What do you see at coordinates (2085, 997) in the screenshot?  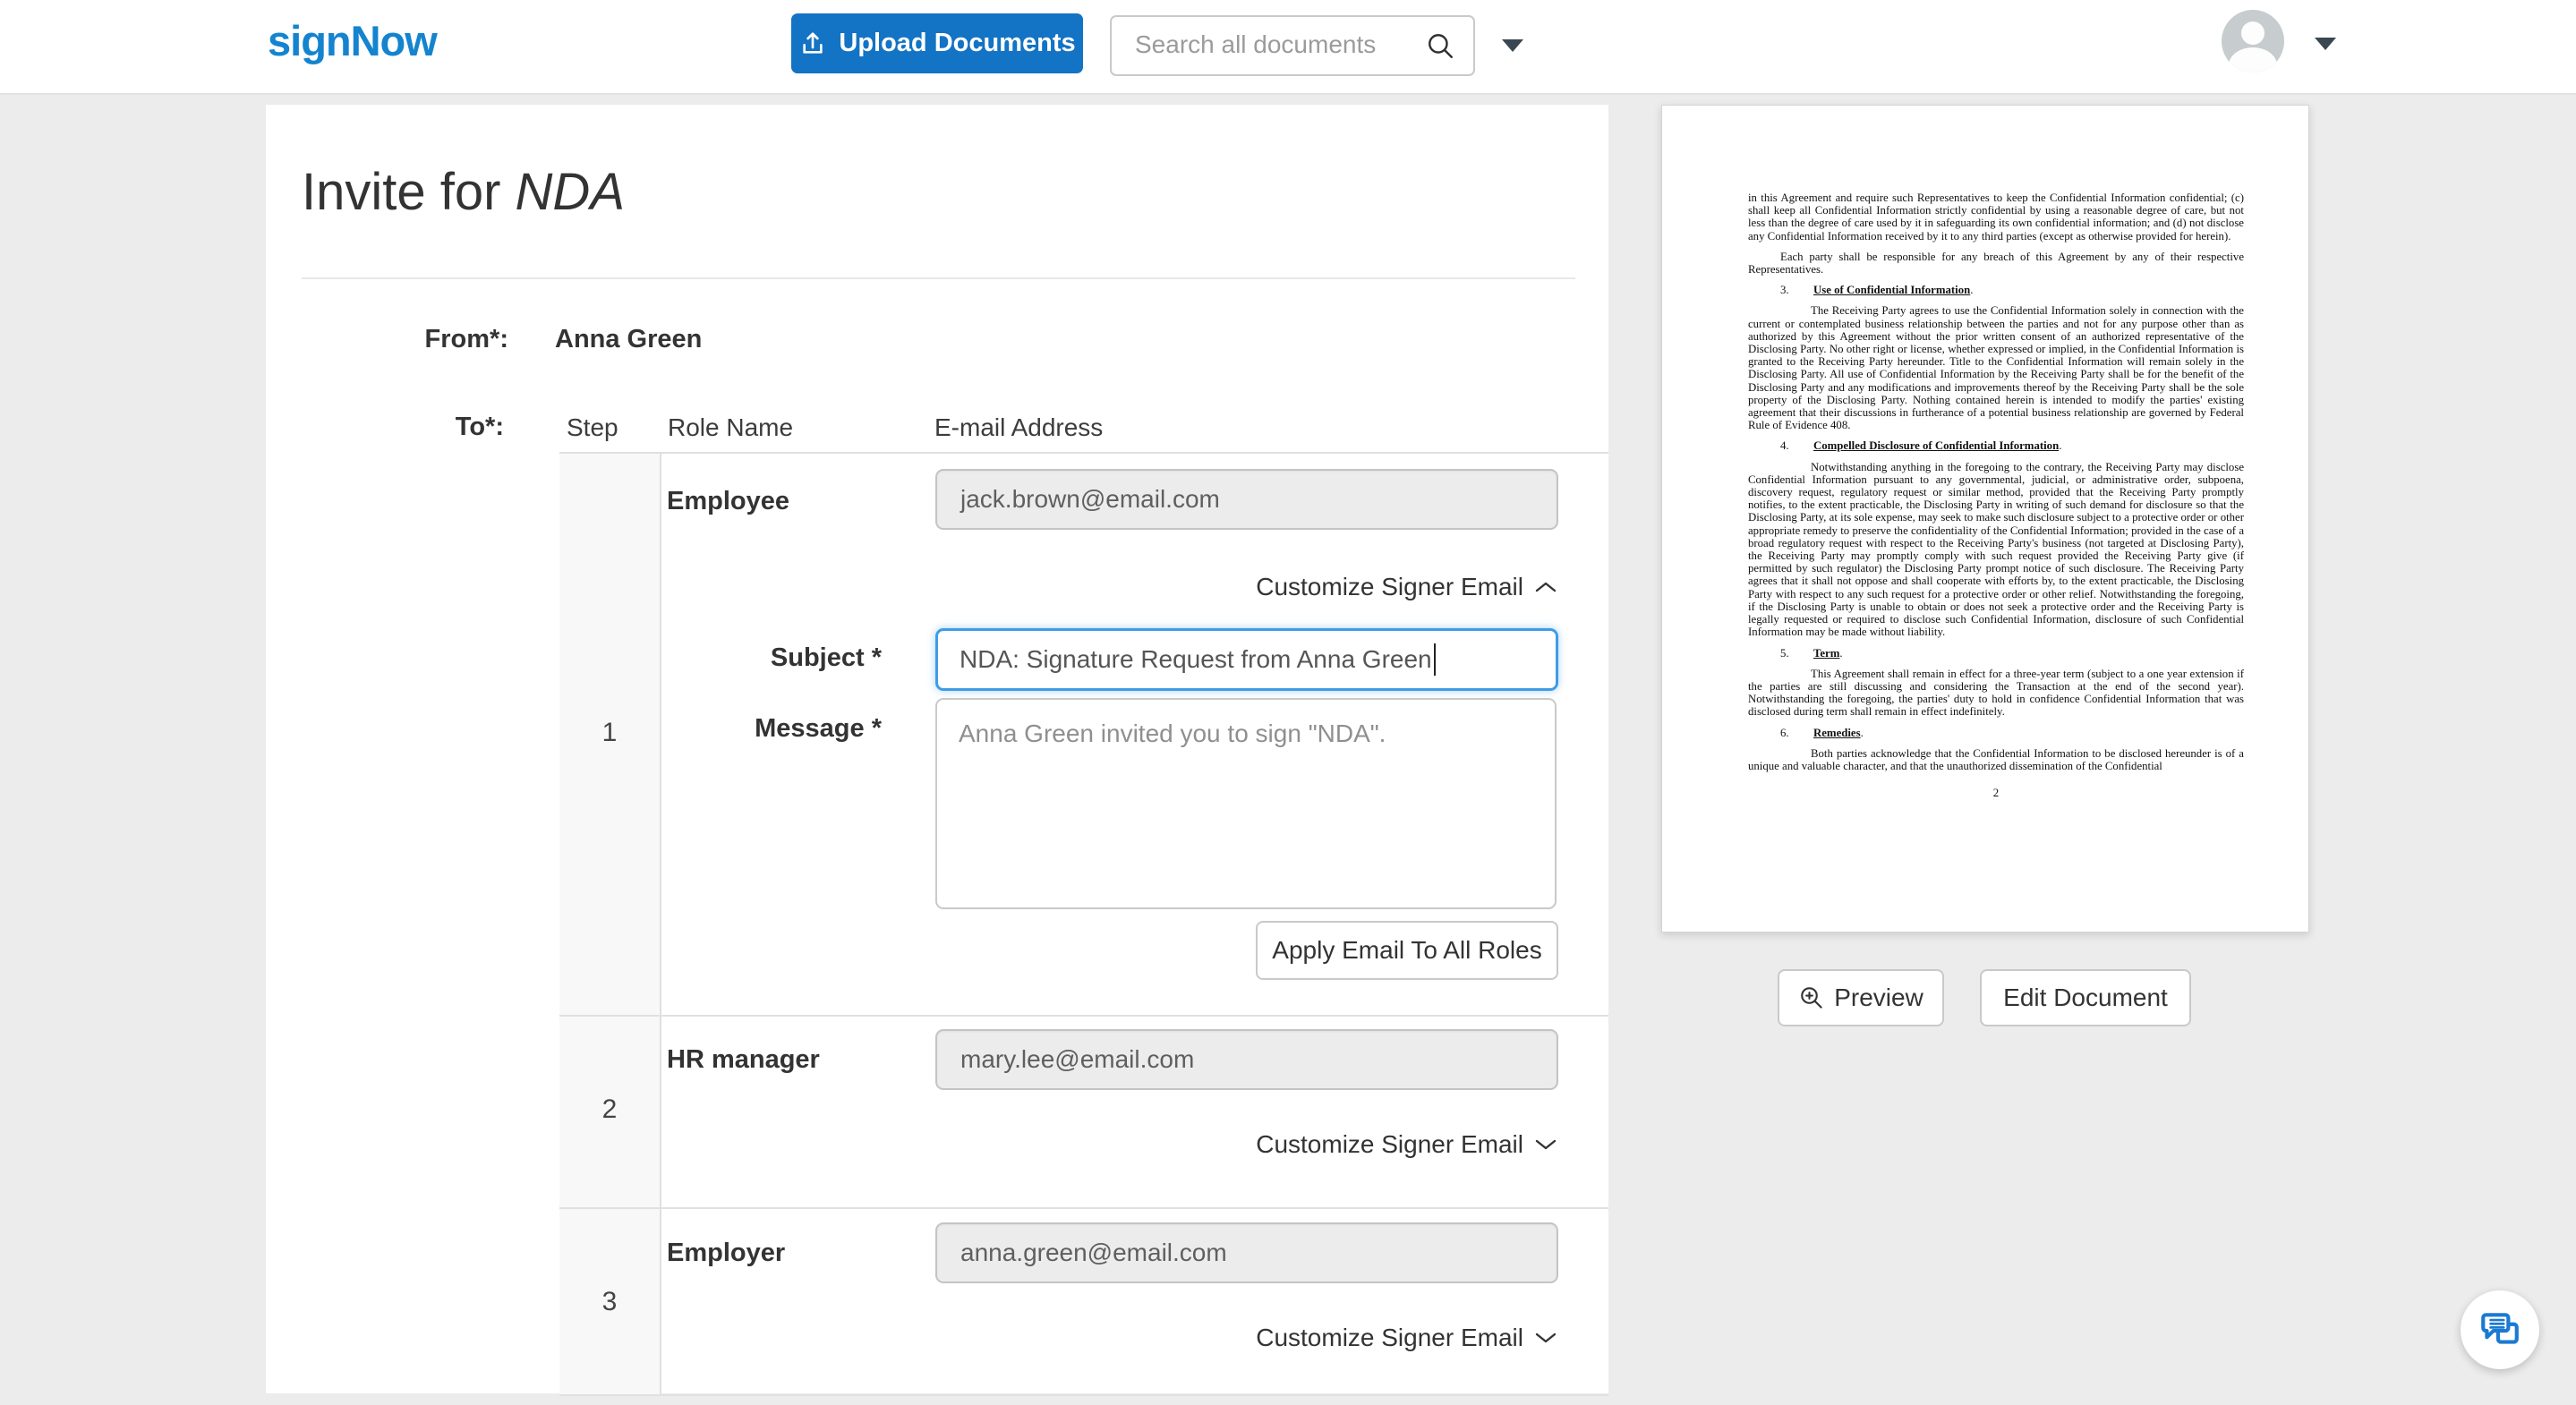 I see `edit-document-button: Edit Document` at bounding box center [2085, 997].